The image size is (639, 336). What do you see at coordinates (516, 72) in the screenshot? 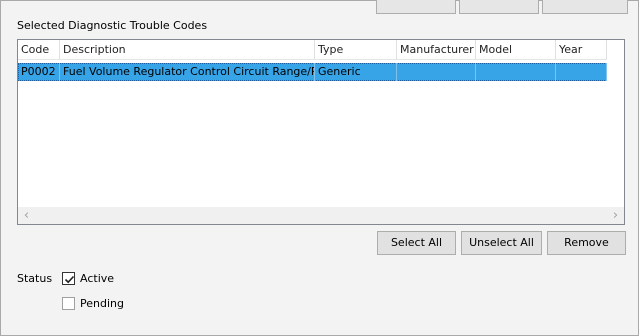
I see `cell-model` at bounding box center [516, 72].